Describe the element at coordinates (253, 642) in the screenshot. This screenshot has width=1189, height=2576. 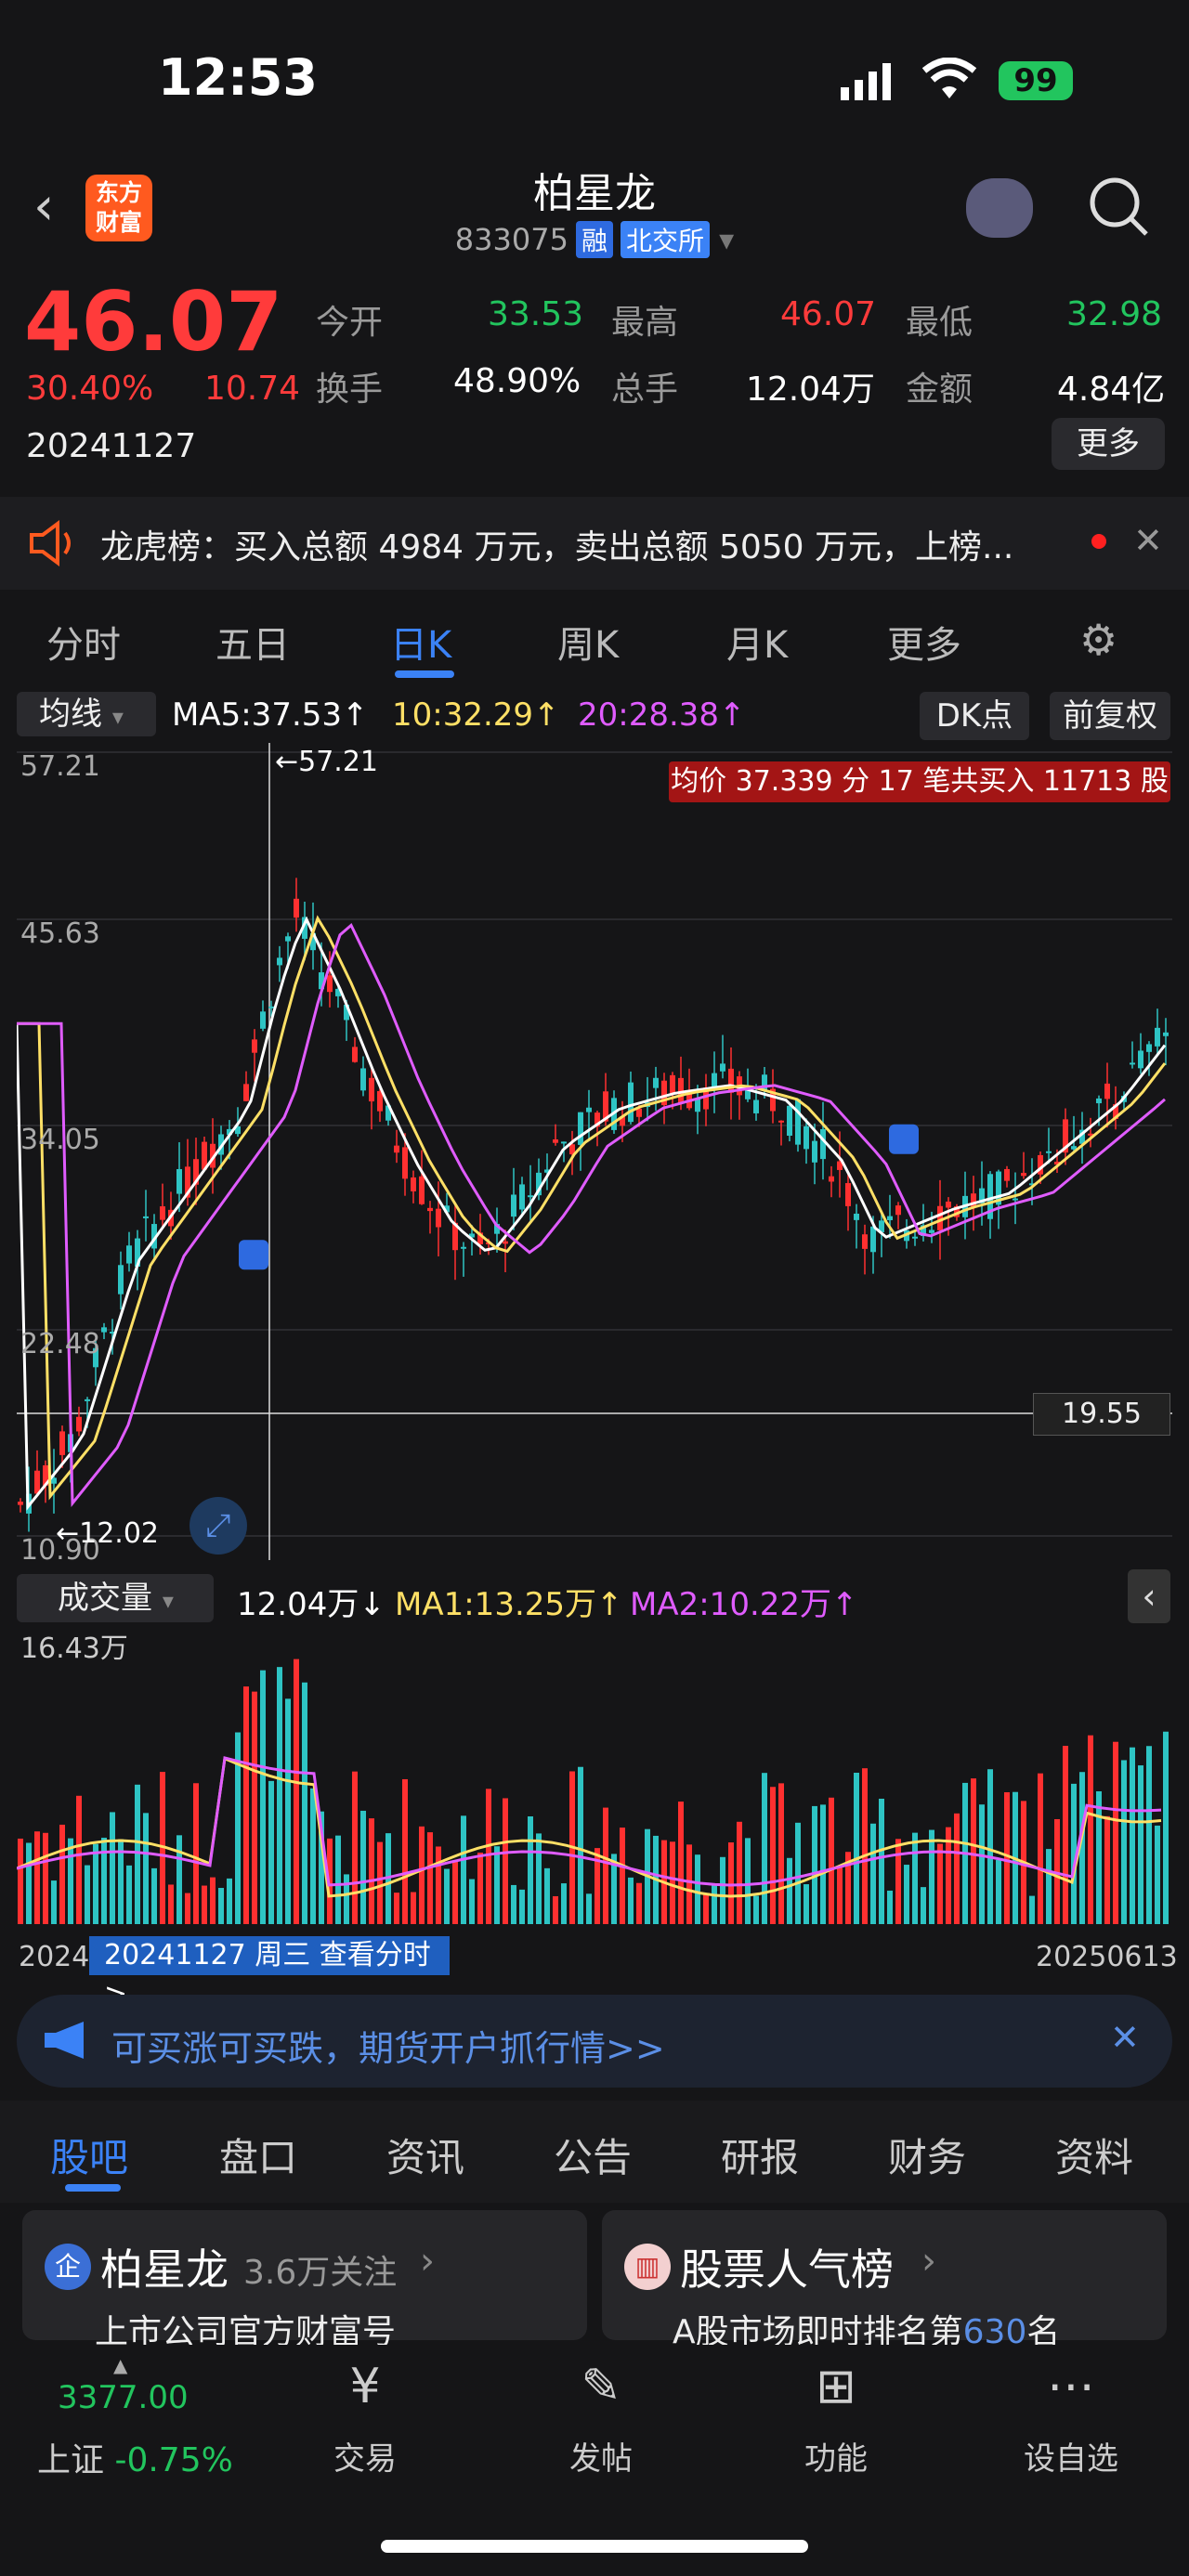
I see `tab-five-day: 五日` at that location.